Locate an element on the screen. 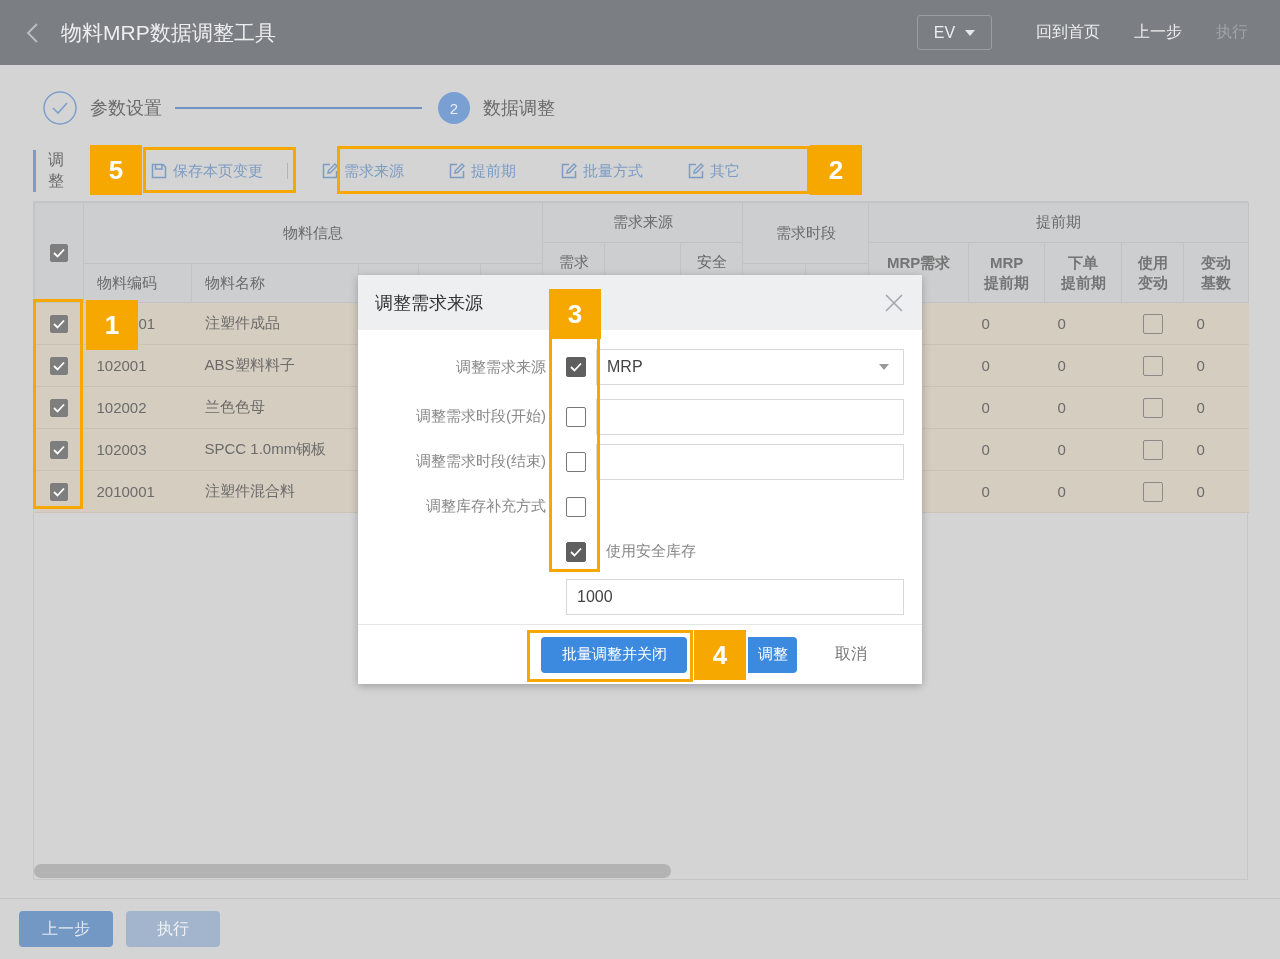 The height and width of the screenshot is (959, 1280). toolbar-label: 调整 is located at coordinates (55, 171).